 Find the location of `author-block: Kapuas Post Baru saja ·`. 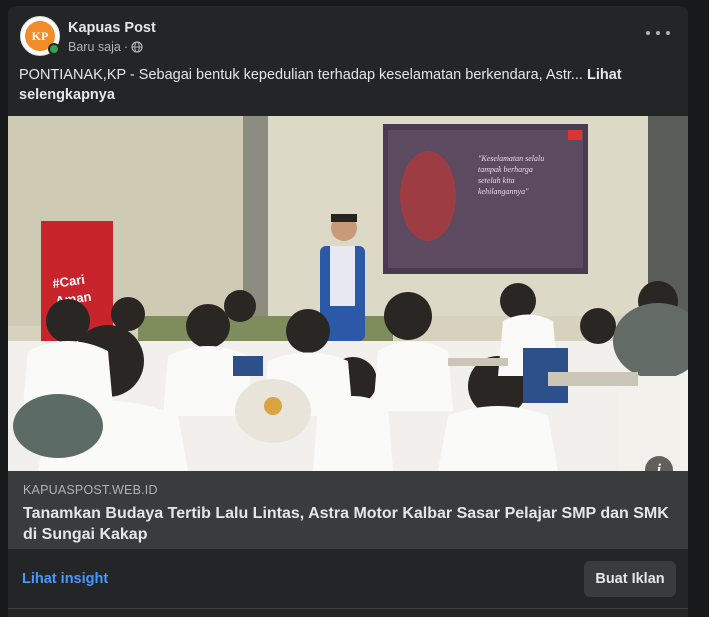

author-block: Kapuas Post Baru saja · is located at coordinates (112, 36).